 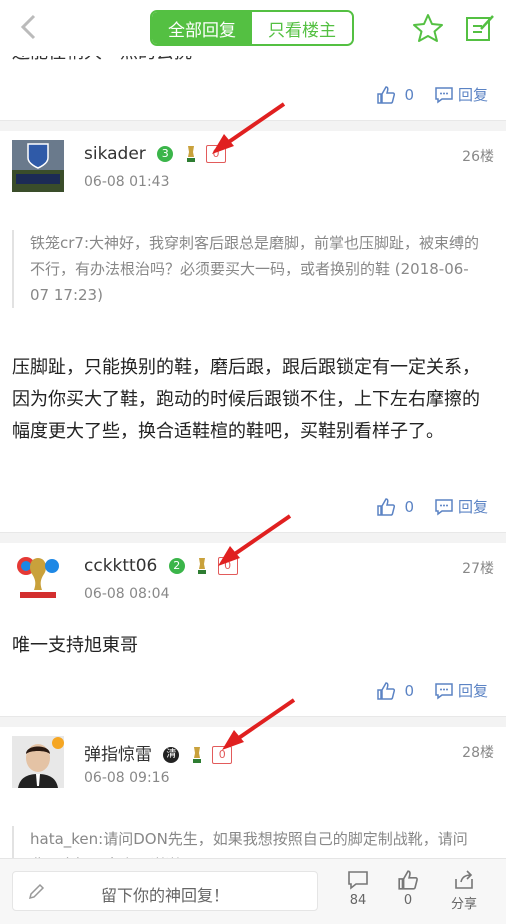 I want to click on team-badge: 清, so click(x=171, y=755).